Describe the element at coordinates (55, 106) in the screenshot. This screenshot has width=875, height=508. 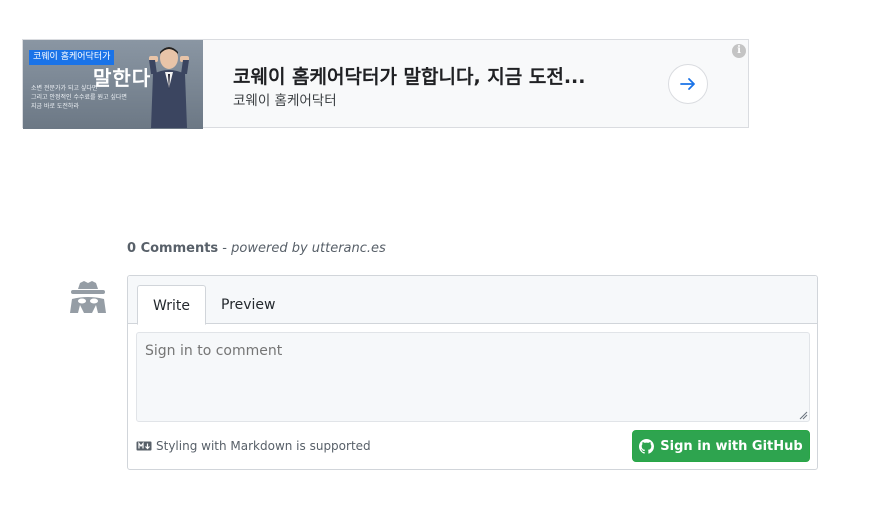
I see `ad-thumbnail-line: 지금 바로 도전하라` at that location.